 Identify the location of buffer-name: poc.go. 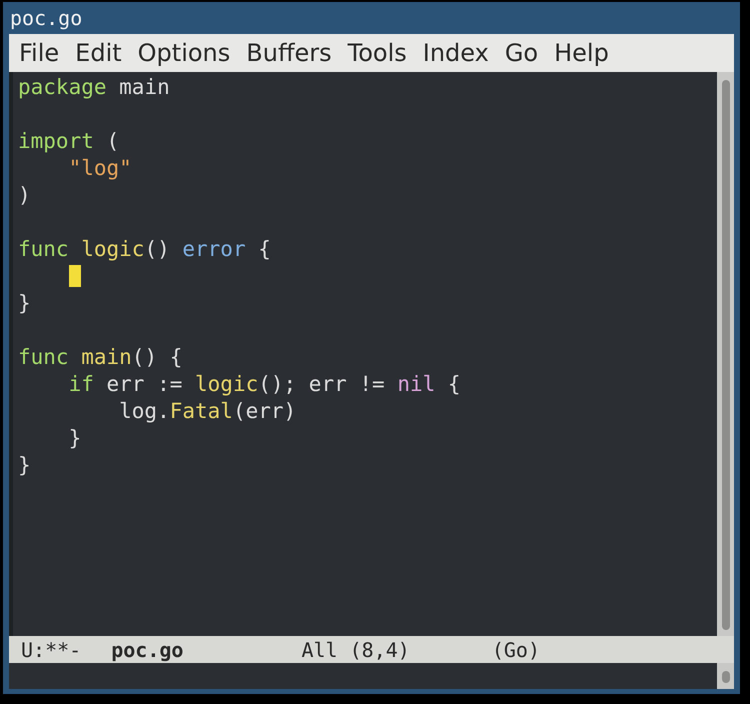
(147, 650).